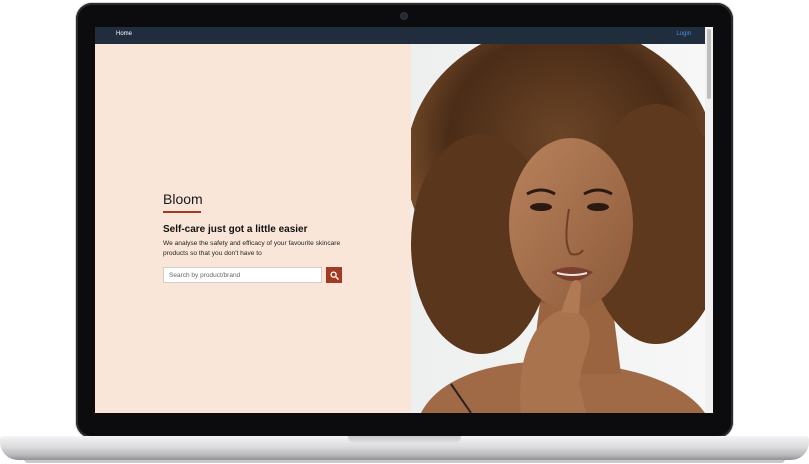 This screenshot has height=464, width=809. Describe the element at coordinates (709, 220) in the screenshot. I see `page-scrollbar` at that location.